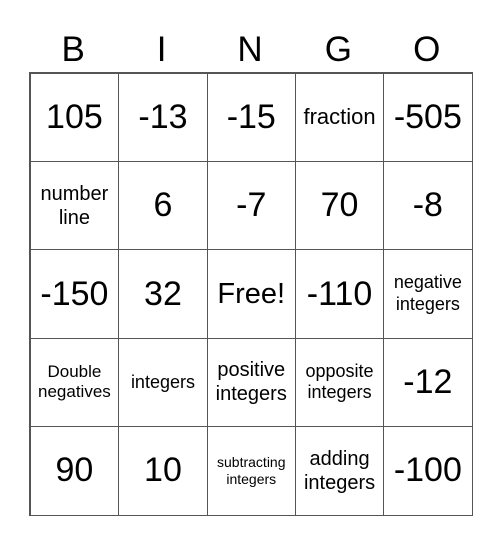 The image size is (500, 544). What do you see at coordinates (428, 205) in the screenshot?
I see `bingo-cell: -8` at bounding box center [428, 205].